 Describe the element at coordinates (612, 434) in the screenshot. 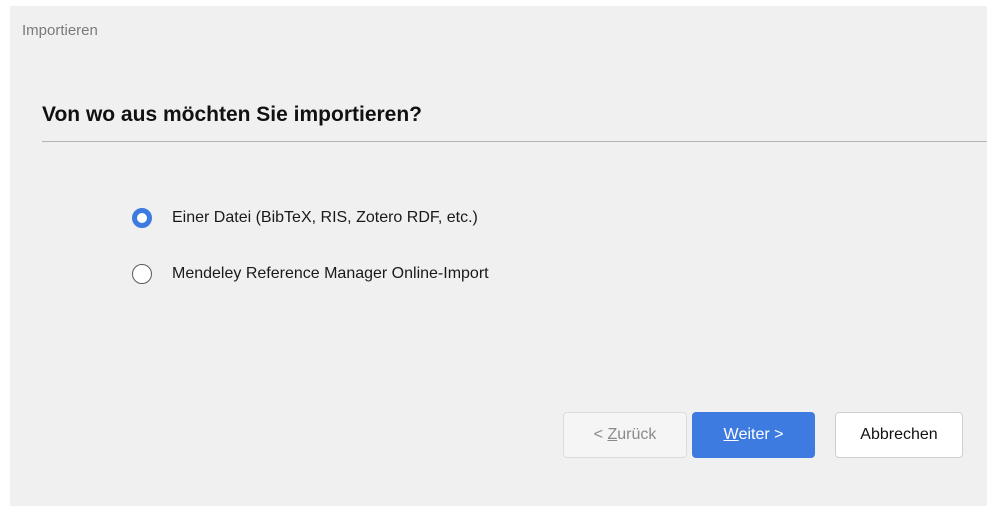

I see `back-button-accesskey: Z` at that location.